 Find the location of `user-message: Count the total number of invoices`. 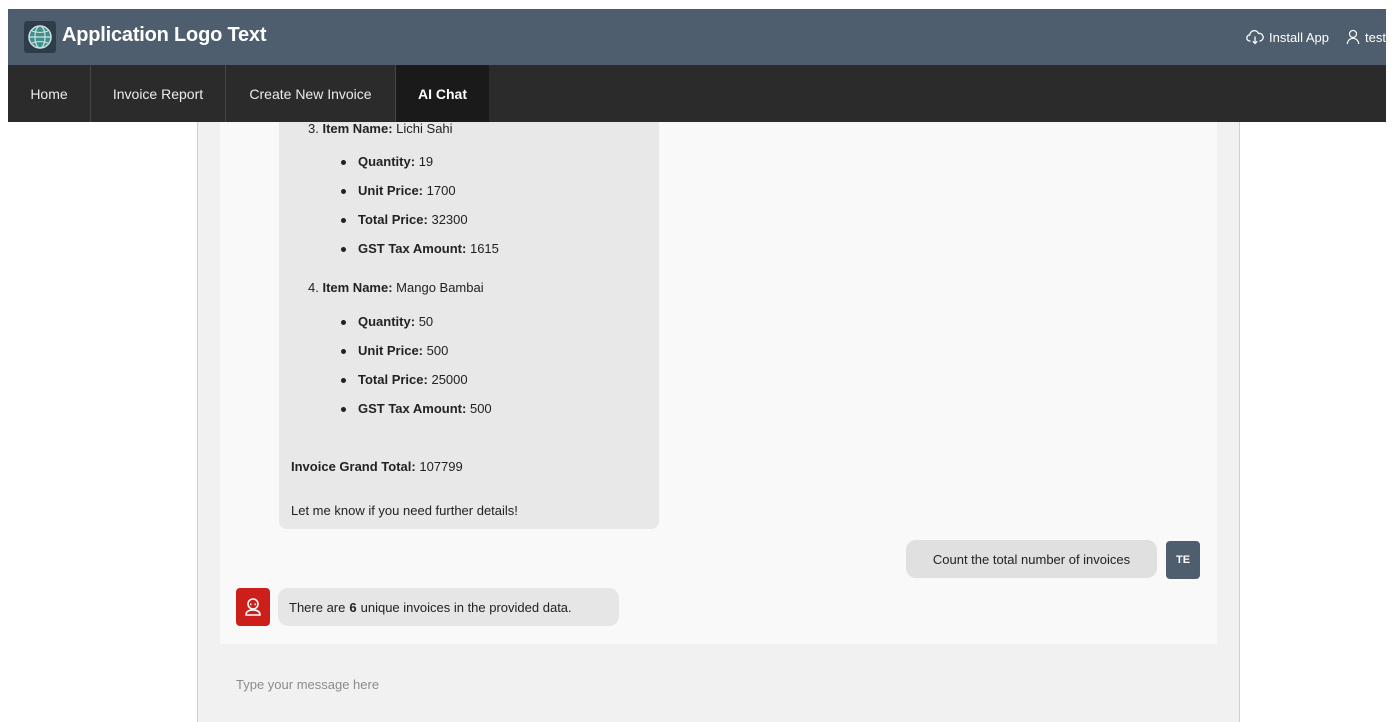

user-message: Count the total number of invoices is located at coordinates (1031, 559).